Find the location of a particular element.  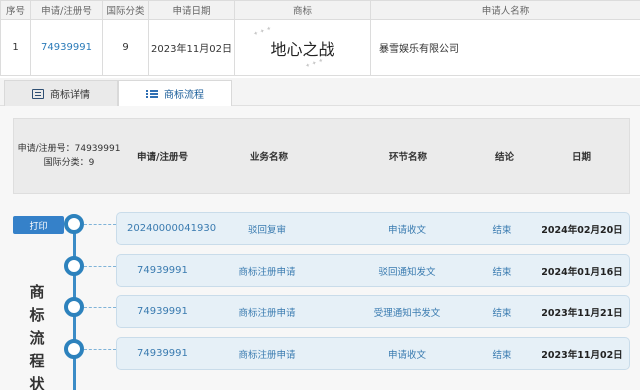

side-label-char: 流 is located at coordinates (37, 338).